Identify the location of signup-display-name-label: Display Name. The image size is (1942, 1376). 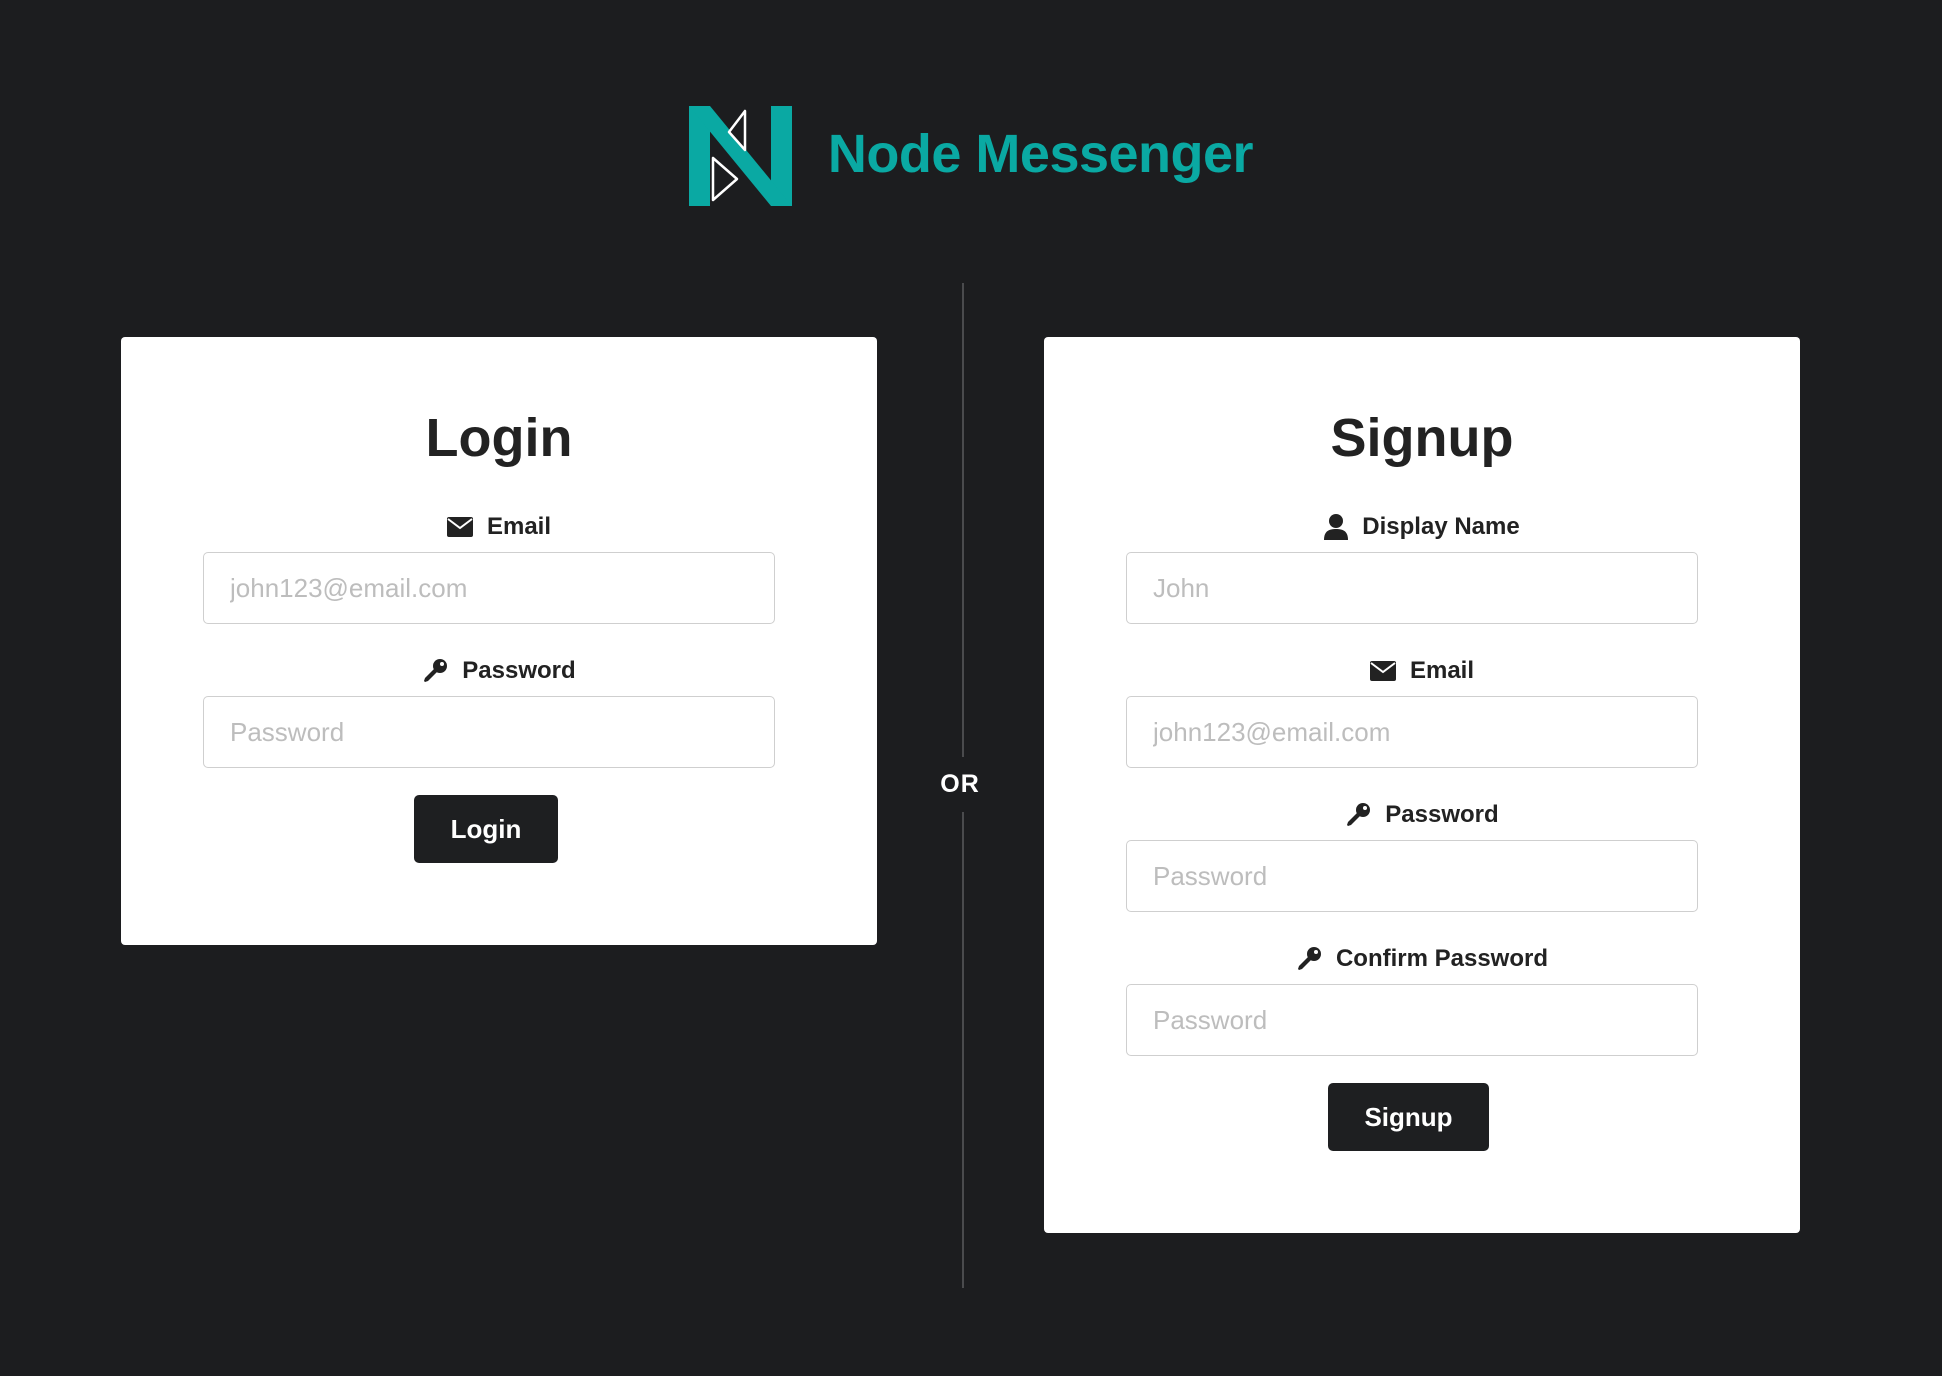
(1422, 527).